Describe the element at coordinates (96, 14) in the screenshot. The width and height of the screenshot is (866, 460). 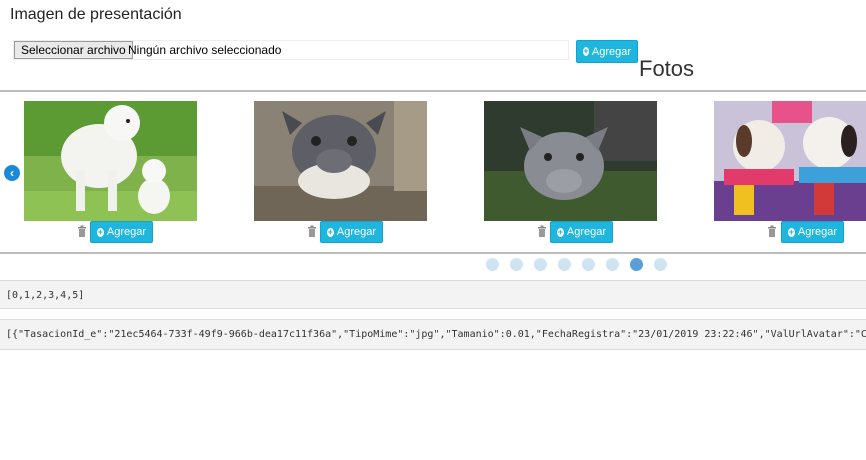
I see `section-title: Imagen de presentación` at that location.